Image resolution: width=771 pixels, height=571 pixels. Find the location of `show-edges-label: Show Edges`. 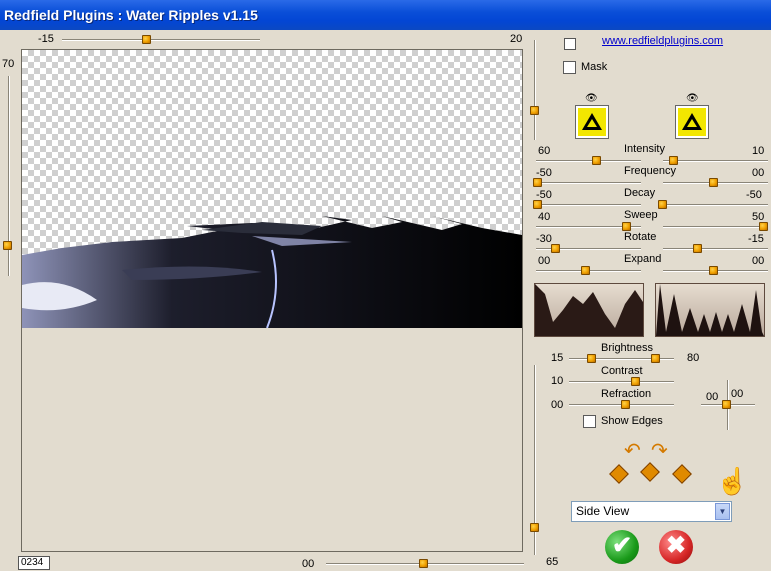

show-edges-label: Show Edges is located at coordinates (632, 421).